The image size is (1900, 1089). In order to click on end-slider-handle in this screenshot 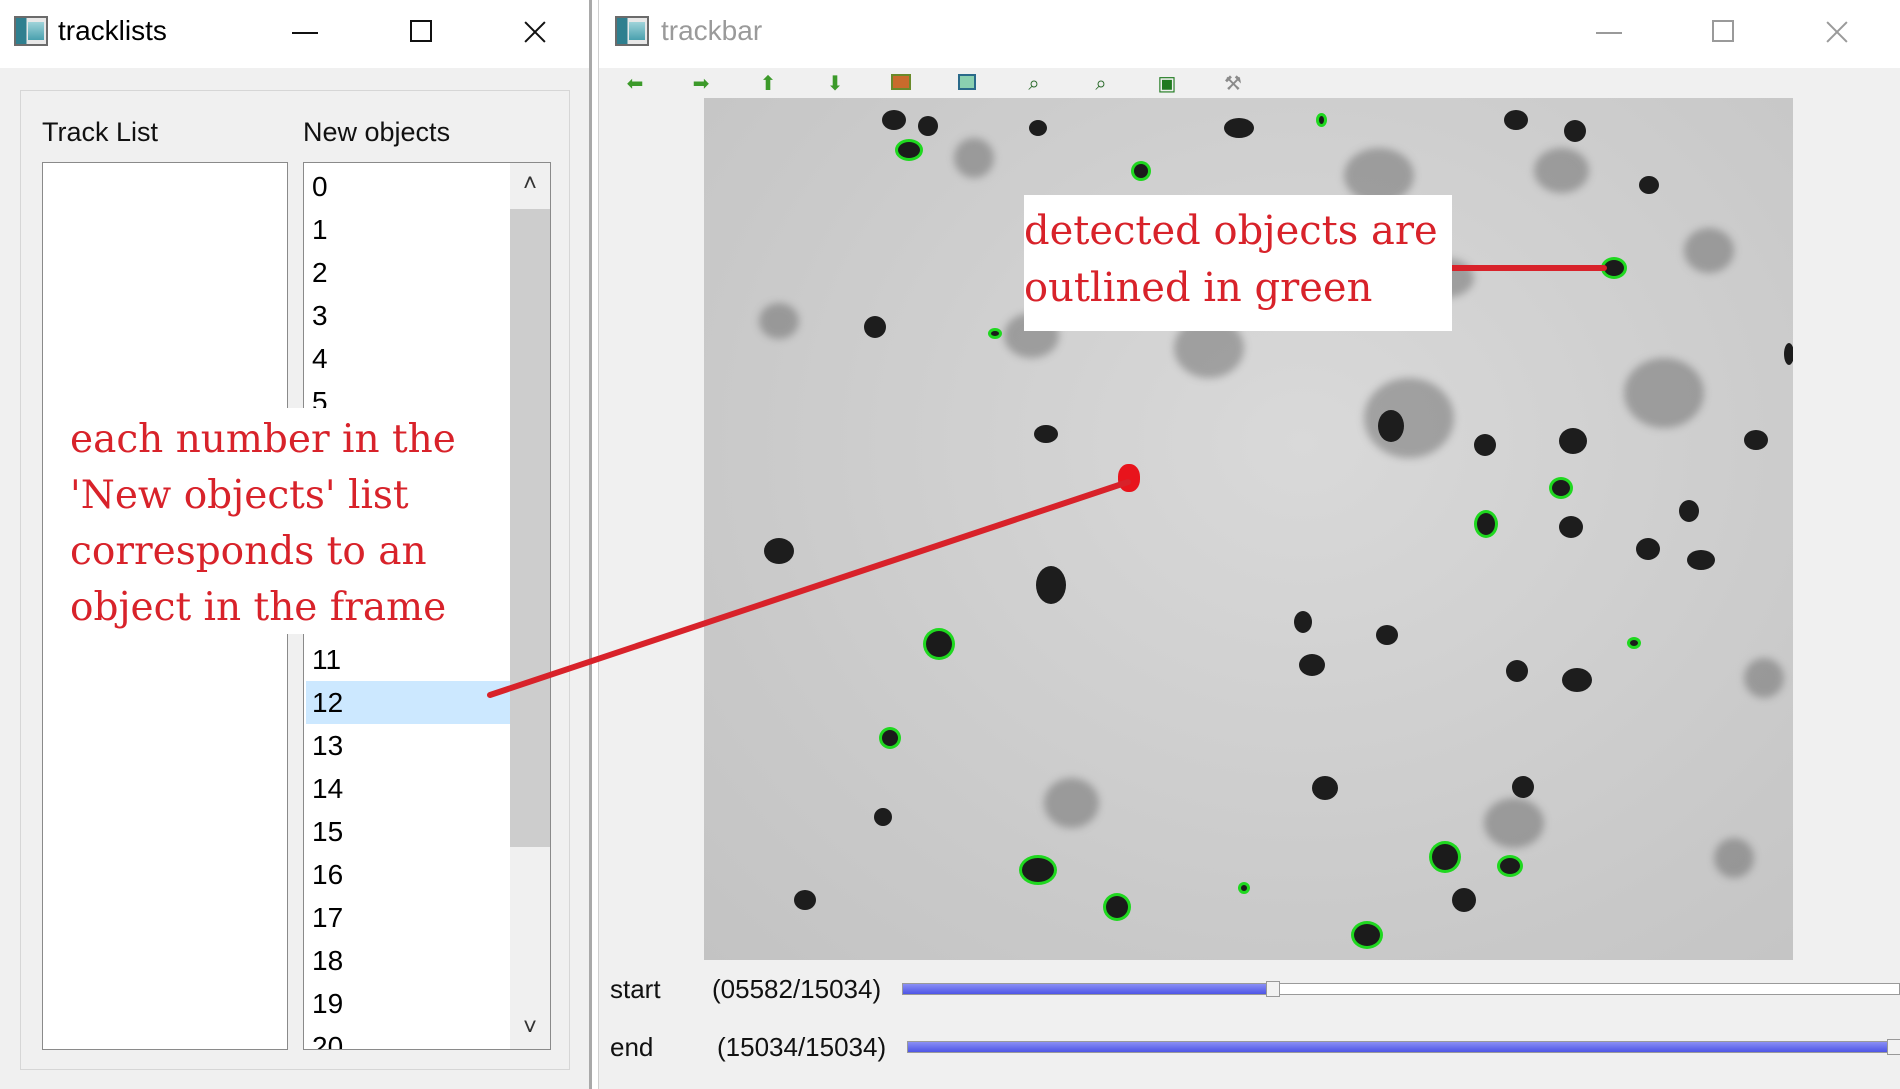, I will do `click(1893, 1047)`.